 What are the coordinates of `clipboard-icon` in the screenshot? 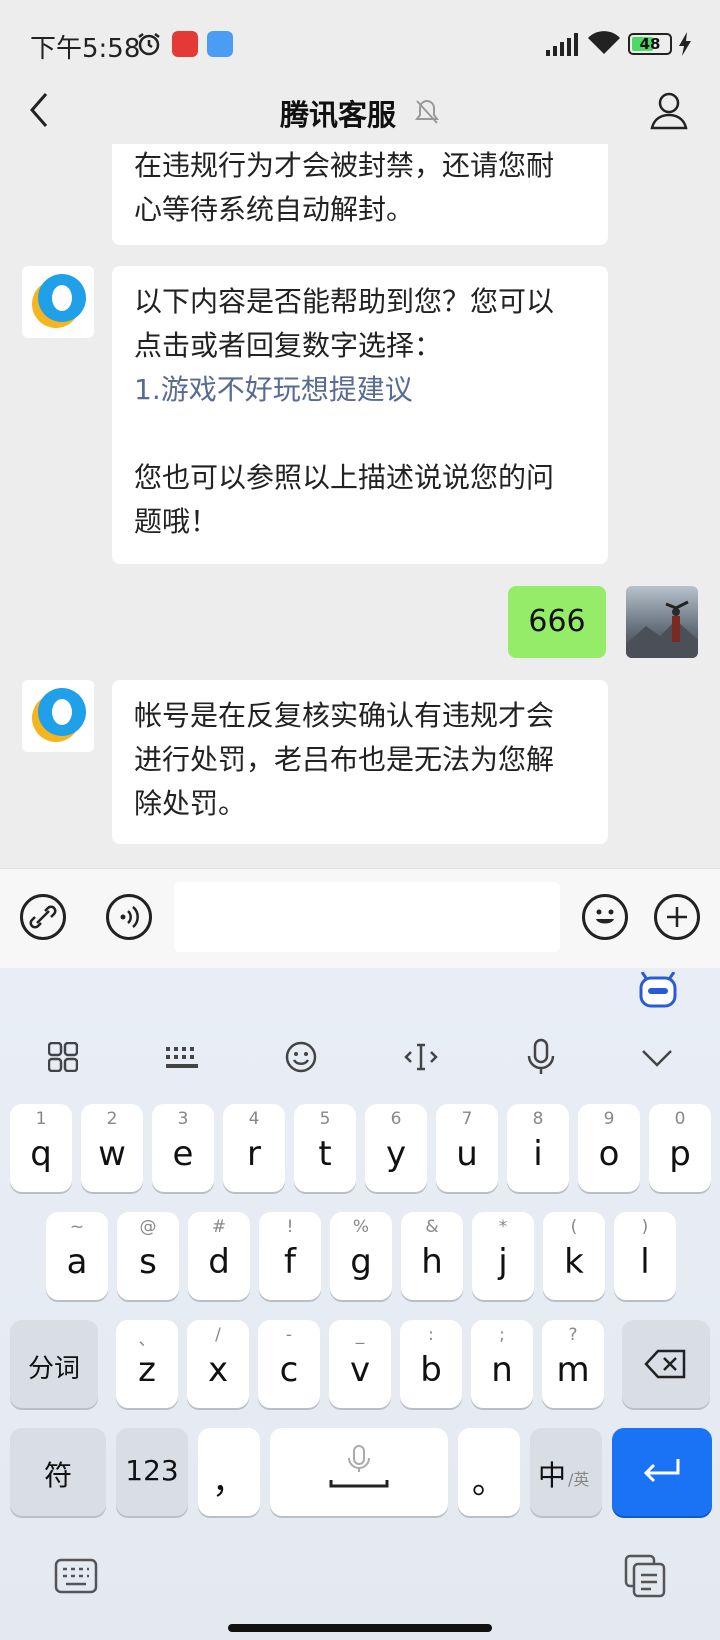 It's located at (645, 1578).